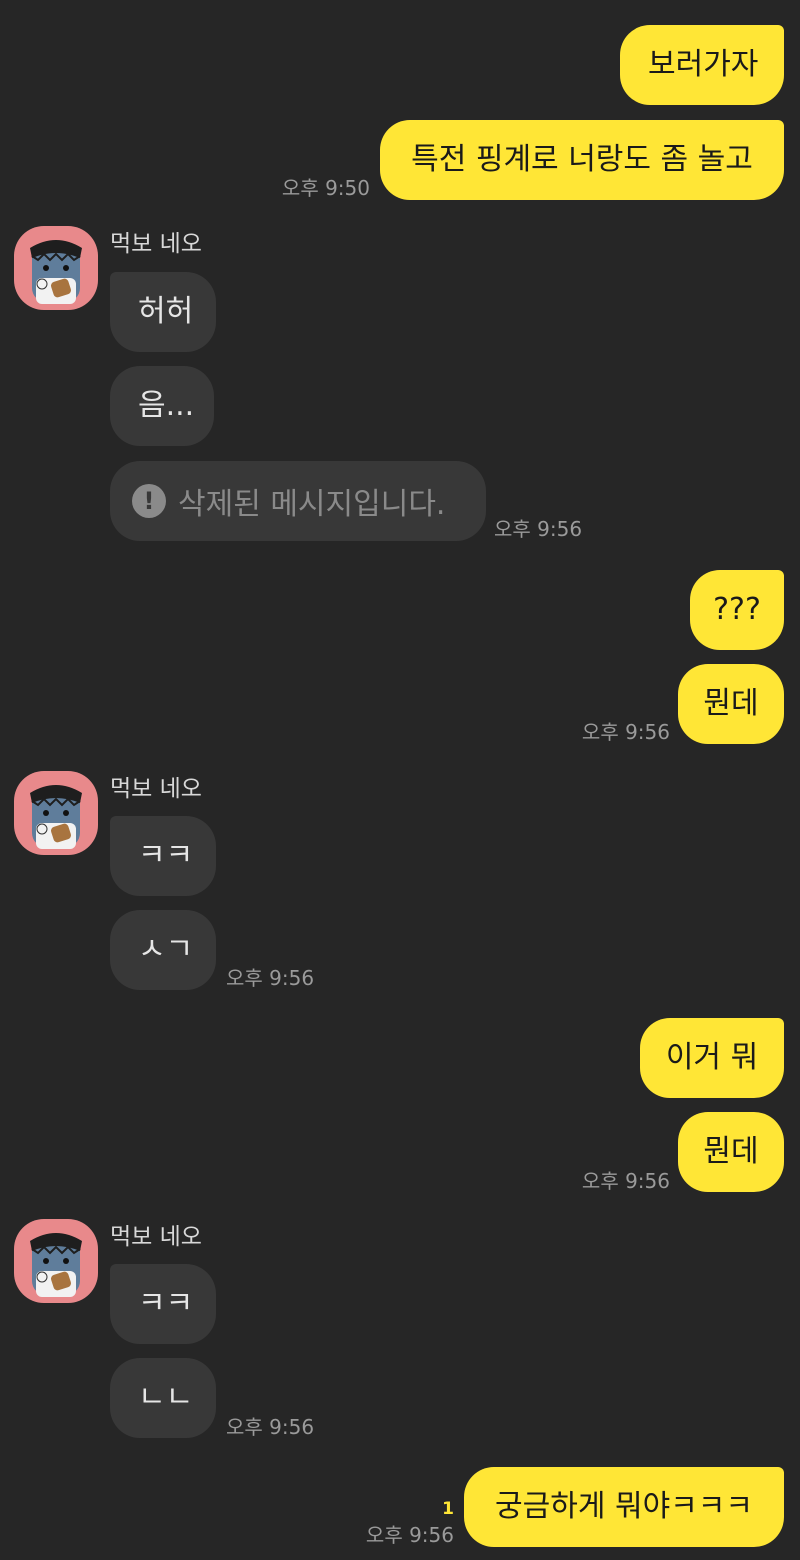 The height and width of the screenshot is (1560, 800). I want to click on sent-message-bubble: ???, so click(737, 610).